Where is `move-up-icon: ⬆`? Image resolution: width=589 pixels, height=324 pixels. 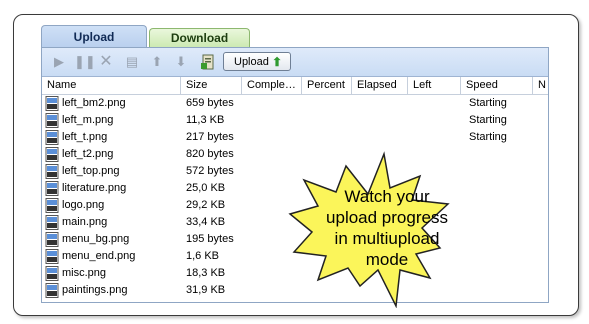 move-up-icon: ⬆ is located at coordinates (157, 62).